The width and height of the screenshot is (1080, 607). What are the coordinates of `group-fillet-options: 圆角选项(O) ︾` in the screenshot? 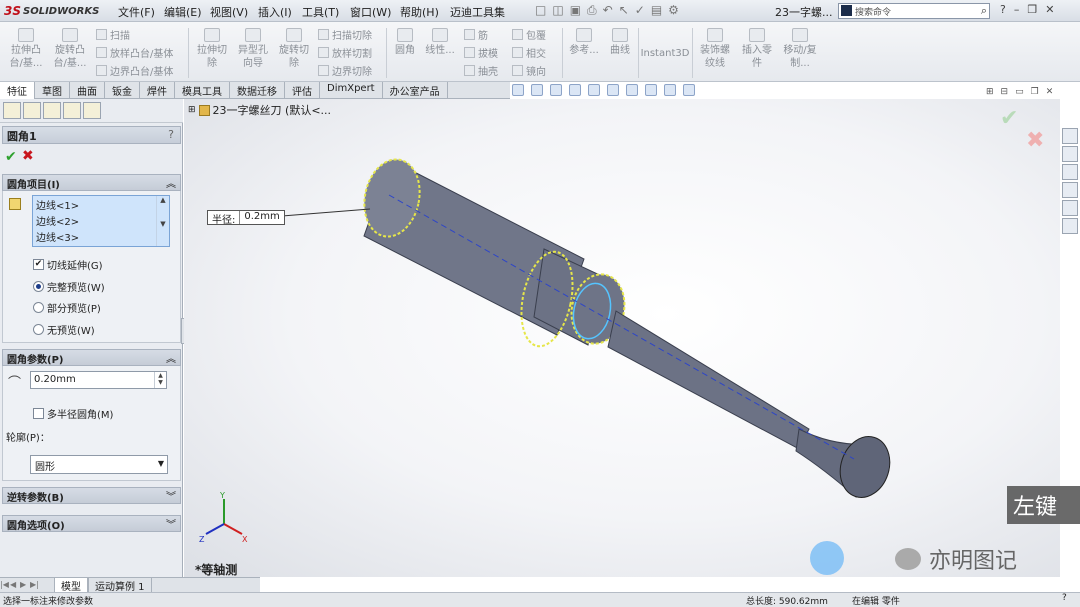 It's located at (91, 523).